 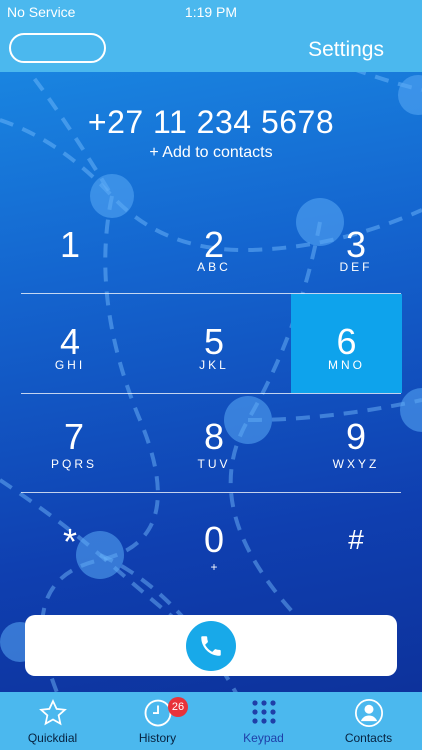 I want to click on key-1: 1, so click(x=70, y=244).